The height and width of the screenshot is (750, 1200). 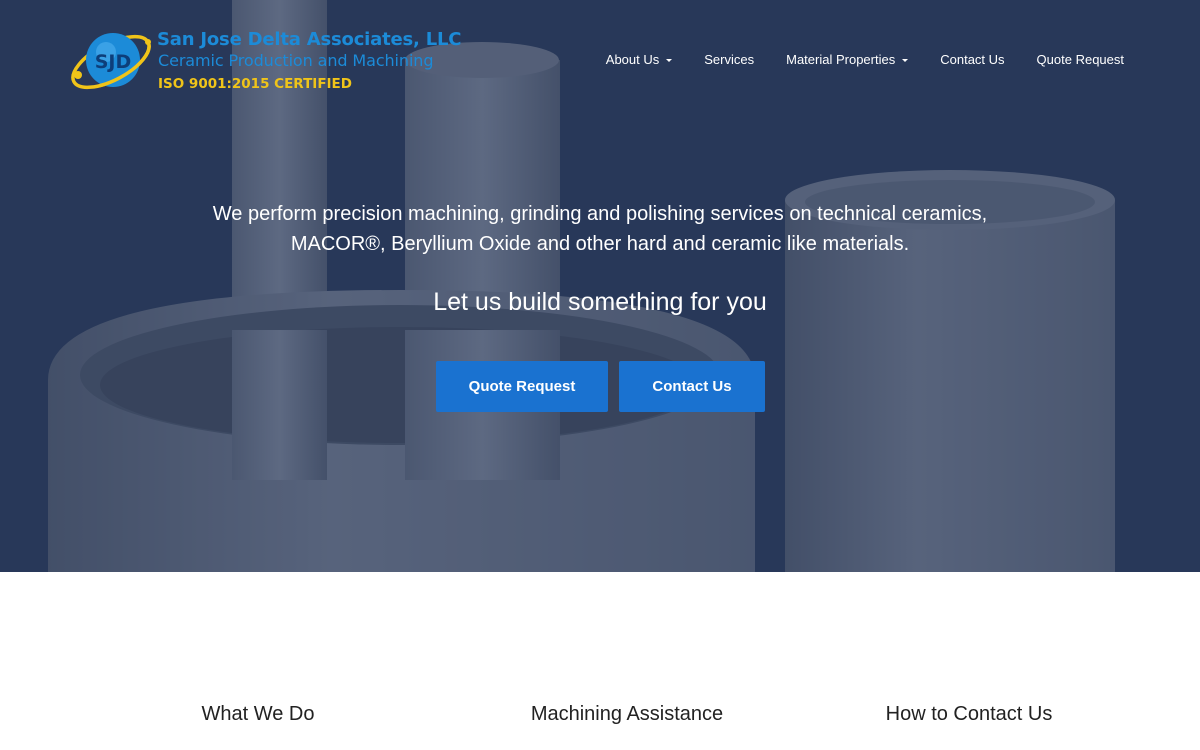 I want to click on nav-item-quote-request: Quote Request, so click(x=1072, y=59).